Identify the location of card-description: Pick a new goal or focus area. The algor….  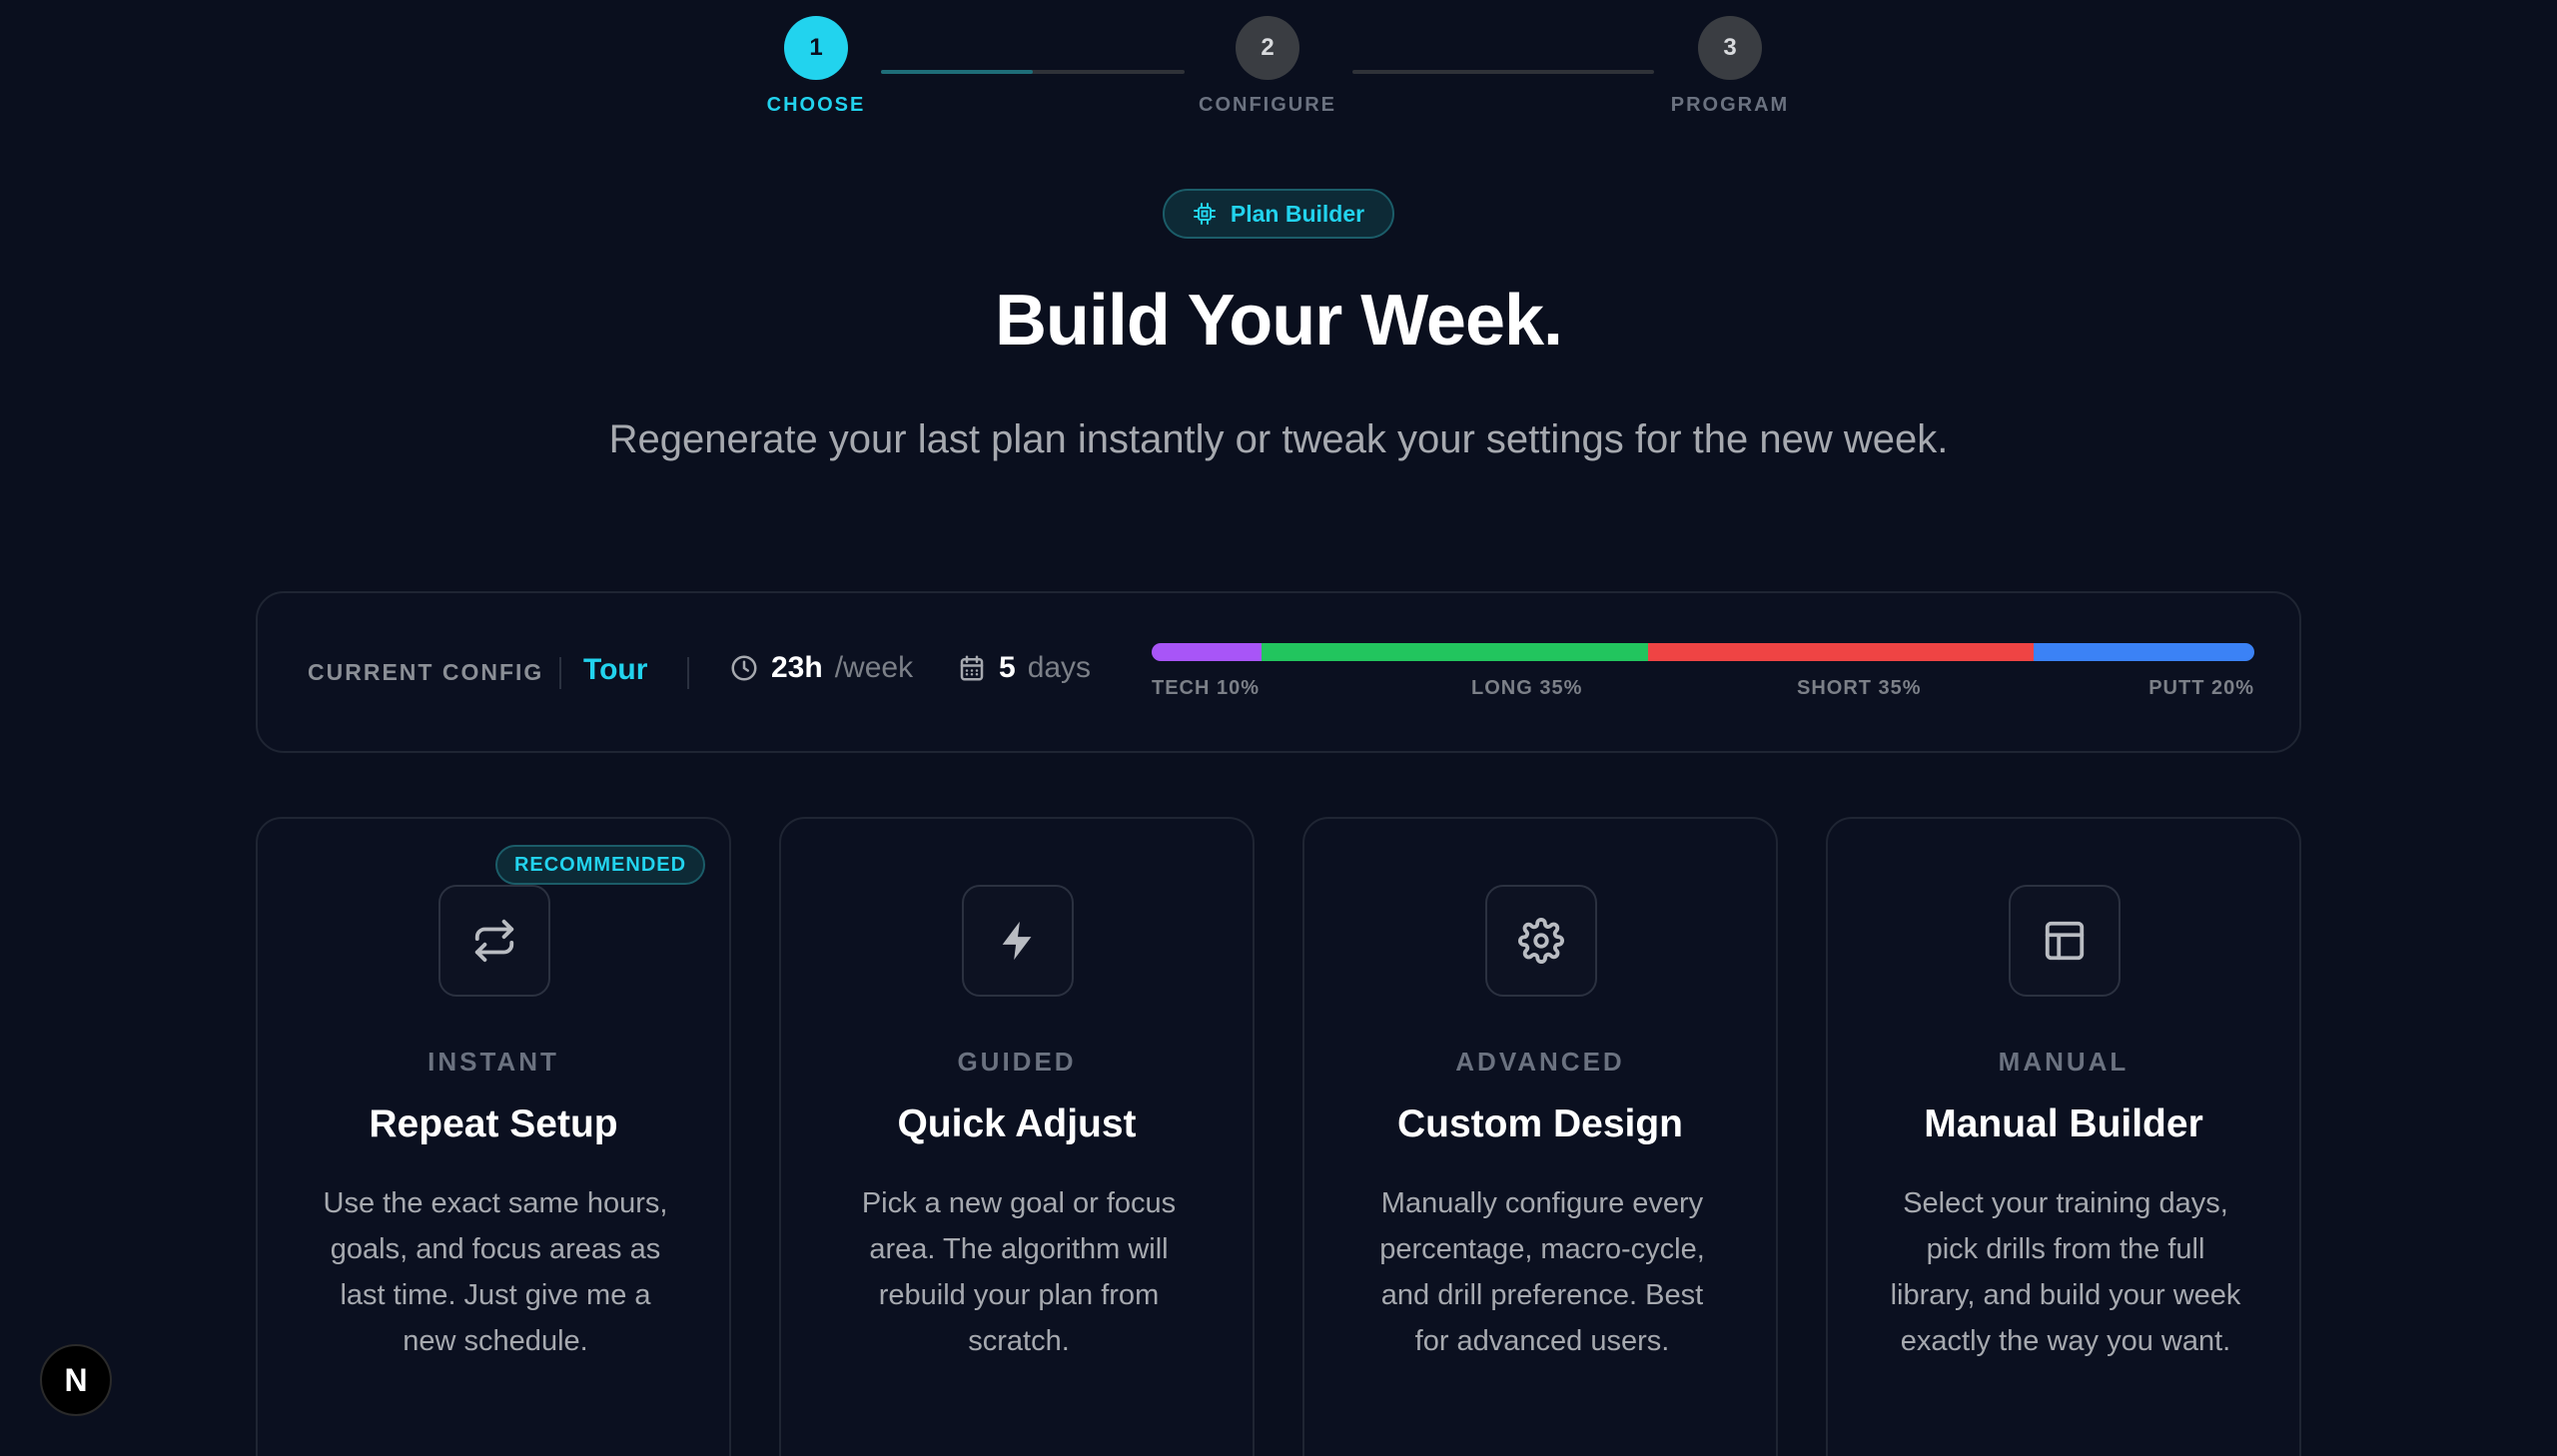
(1019, 1272).